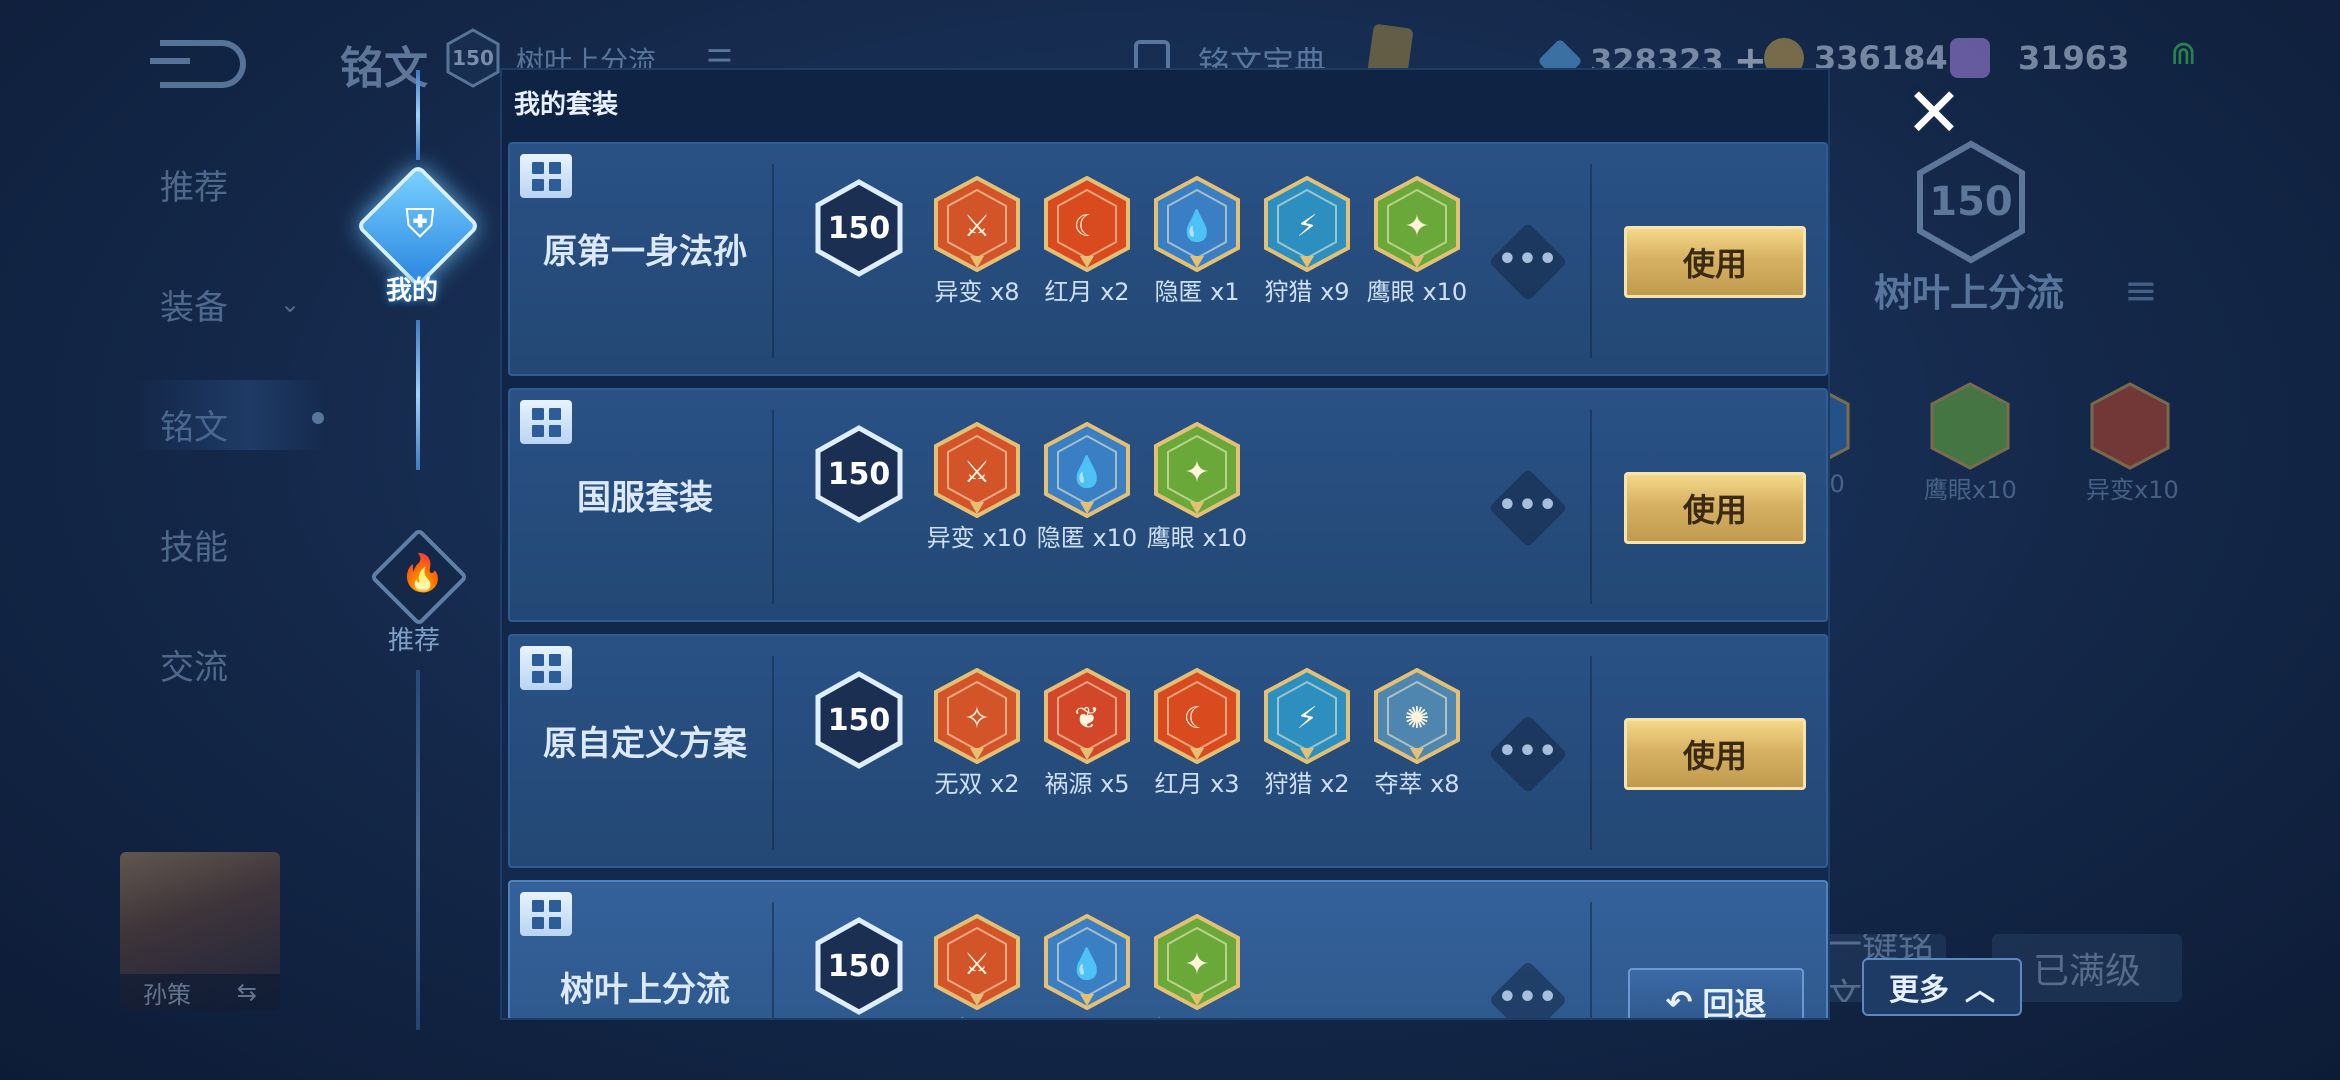 This screenshot has height=1080, width=2340. What do you see at coordinates (318, 418) in the screenshot?
I see `nav-active-dot` at bounding box center [318, 418].